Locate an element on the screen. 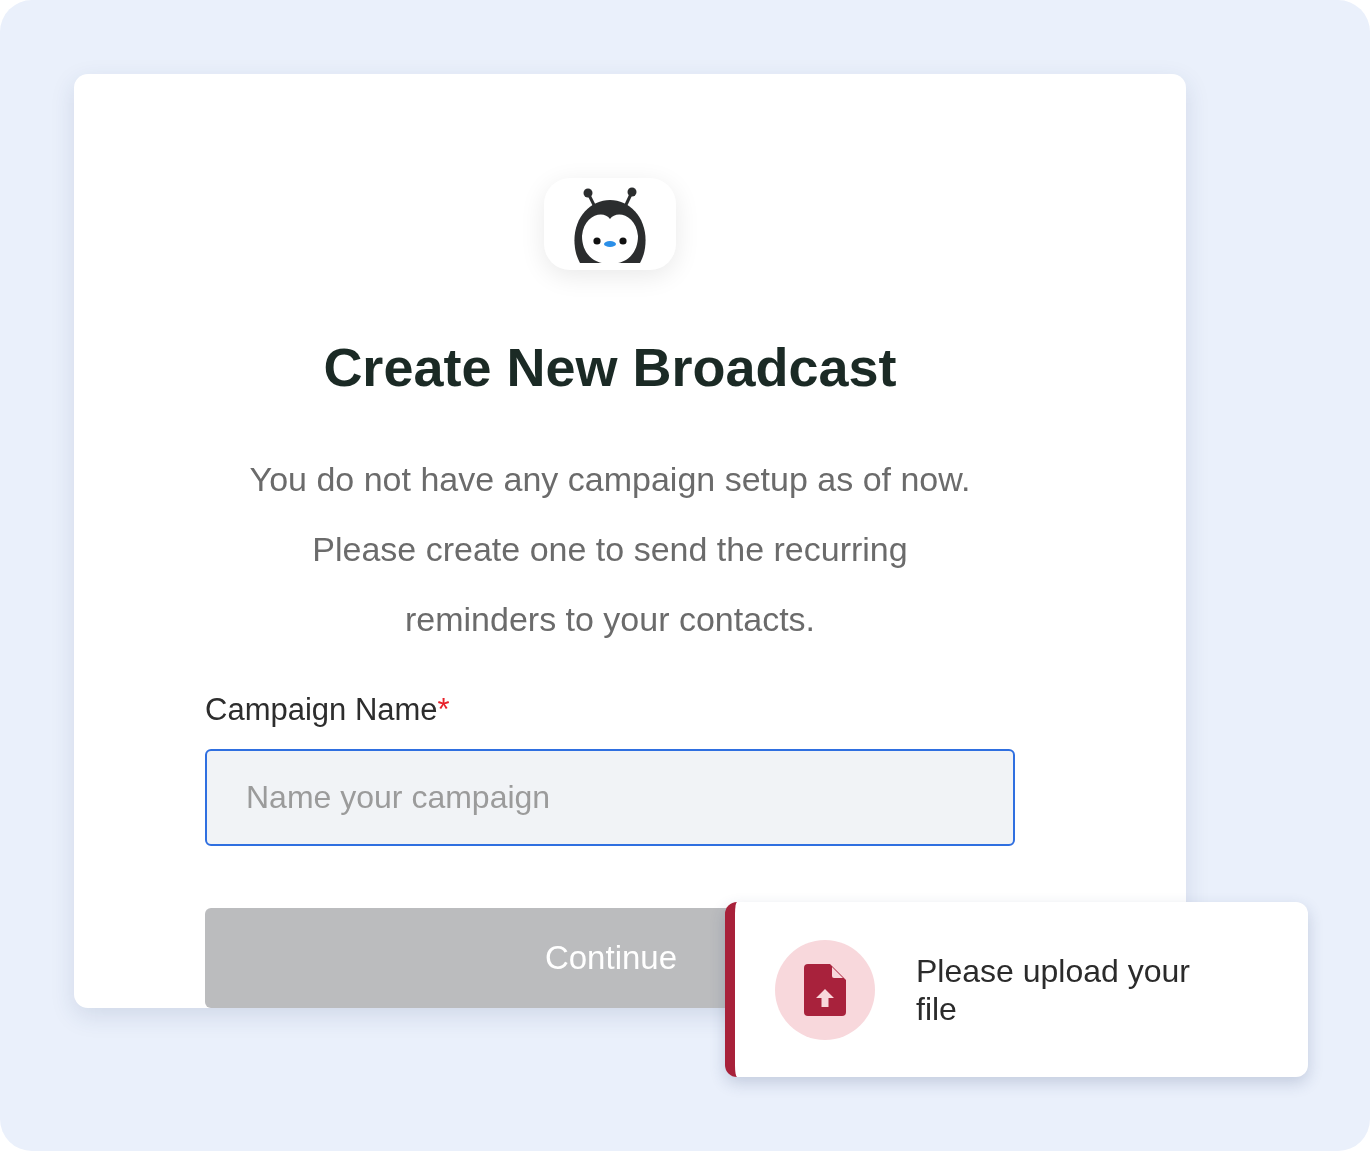 This screenshot has width=1370, height=1151. dialog-title: Create New Broadcast is located at coordinates (610, 367).